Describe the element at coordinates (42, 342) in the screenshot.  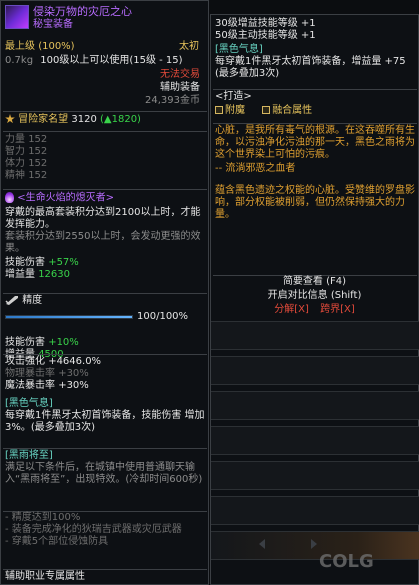
I see `refine-skill-row: 技能伤害 +10%` at that location.